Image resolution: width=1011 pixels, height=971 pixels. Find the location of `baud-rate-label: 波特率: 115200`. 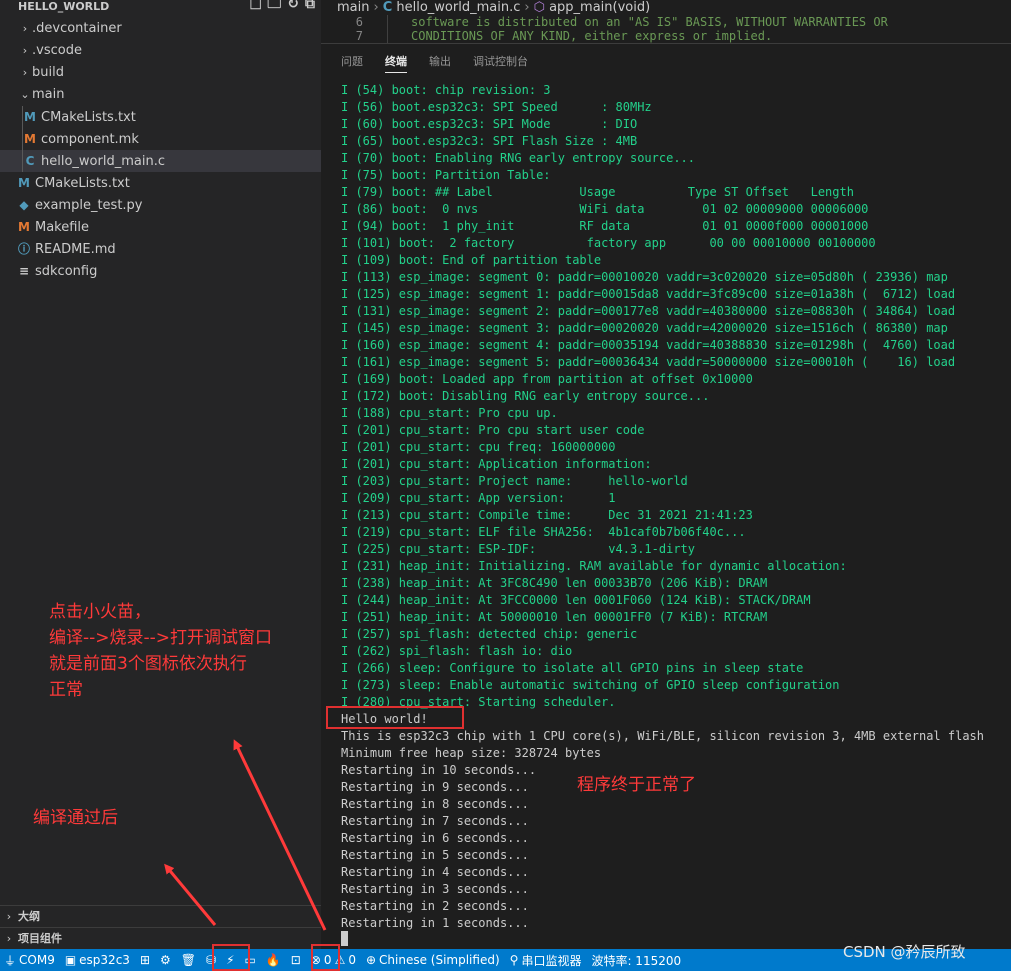

baud-rate-label: 波特率: 115200 is located at coordinates (636, 960).